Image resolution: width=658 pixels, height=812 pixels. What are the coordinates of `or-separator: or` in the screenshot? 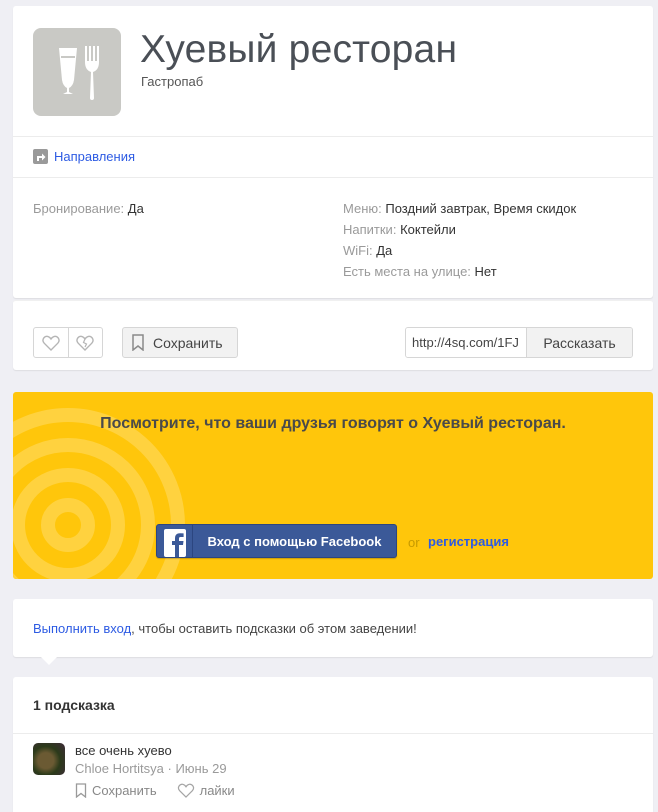 It's located at (414, 542).